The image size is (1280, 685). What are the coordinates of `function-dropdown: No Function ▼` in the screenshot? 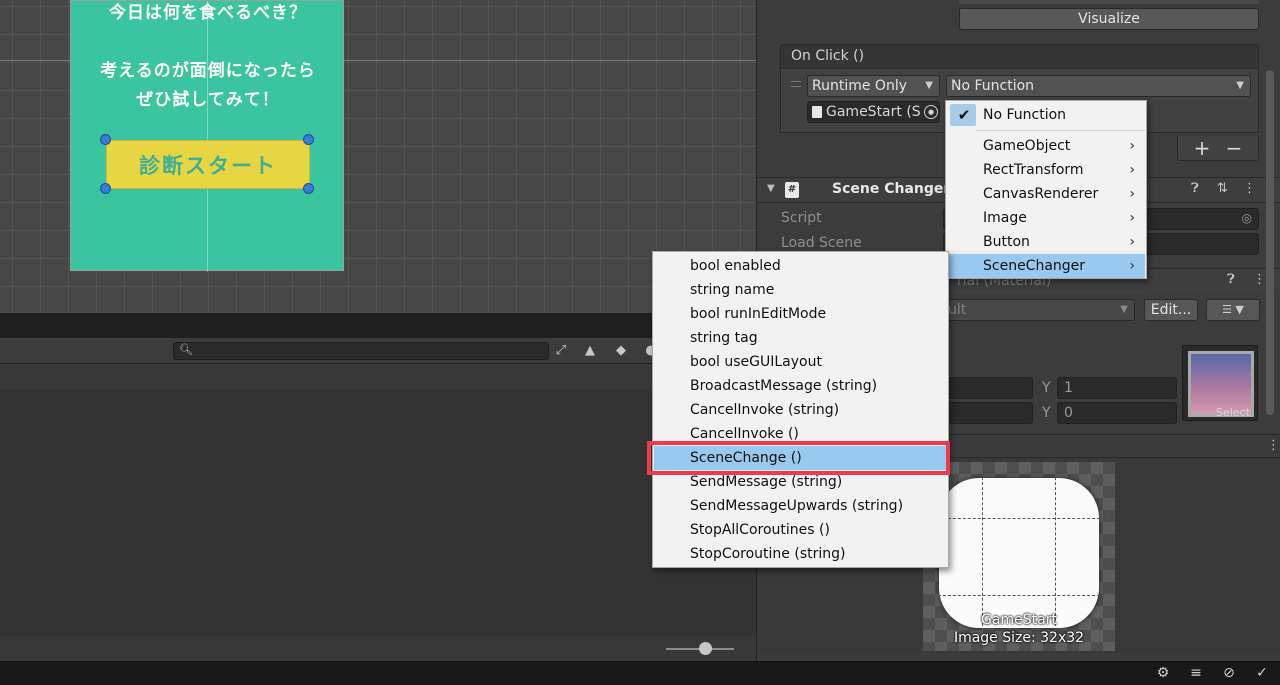 It's located at (1098, 86).